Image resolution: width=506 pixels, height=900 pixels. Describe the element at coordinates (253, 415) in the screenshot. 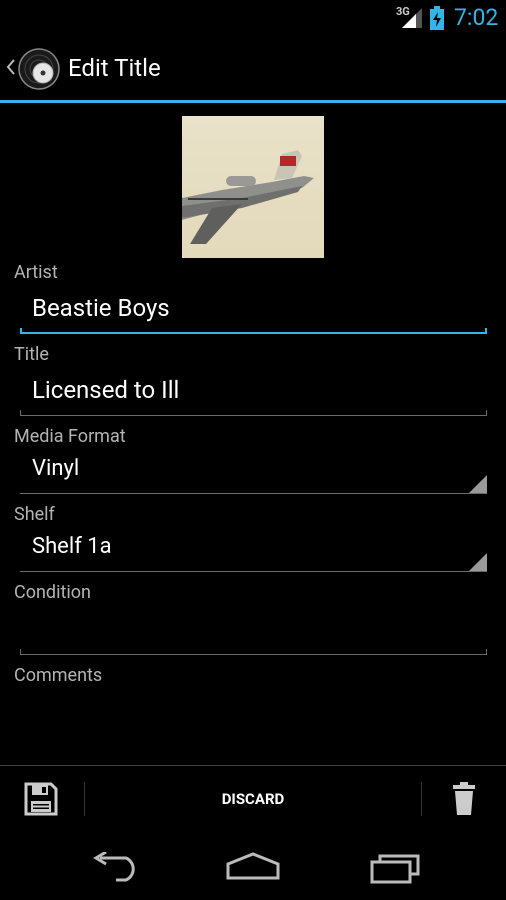

I see `title-input-underline` at that location.